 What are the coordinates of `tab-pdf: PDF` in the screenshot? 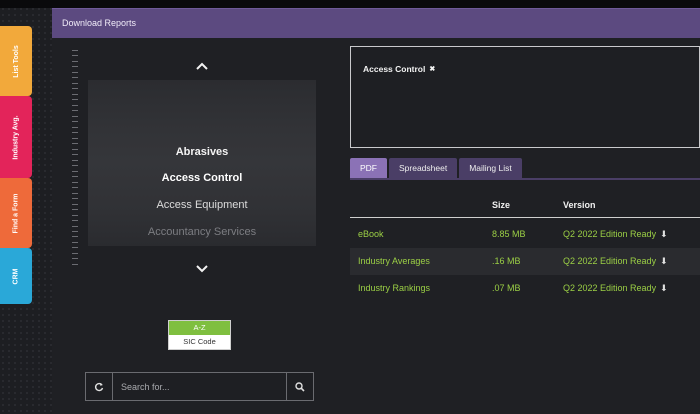 It's located at (368, 168).